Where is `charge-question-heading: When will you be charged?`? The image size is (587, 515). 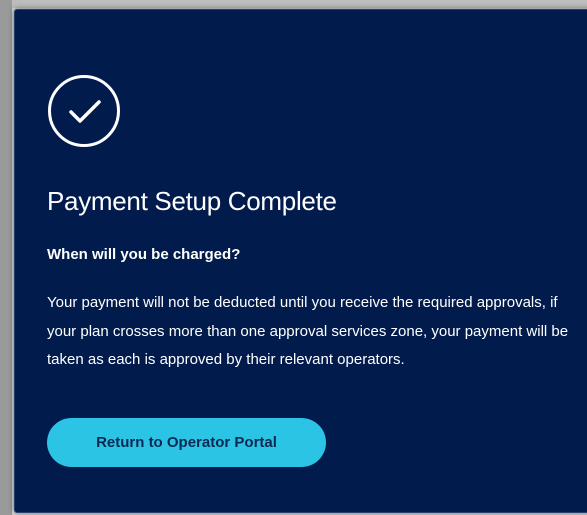 charge-question-heading: When will you be charged? is located at coordinates (144, 254).